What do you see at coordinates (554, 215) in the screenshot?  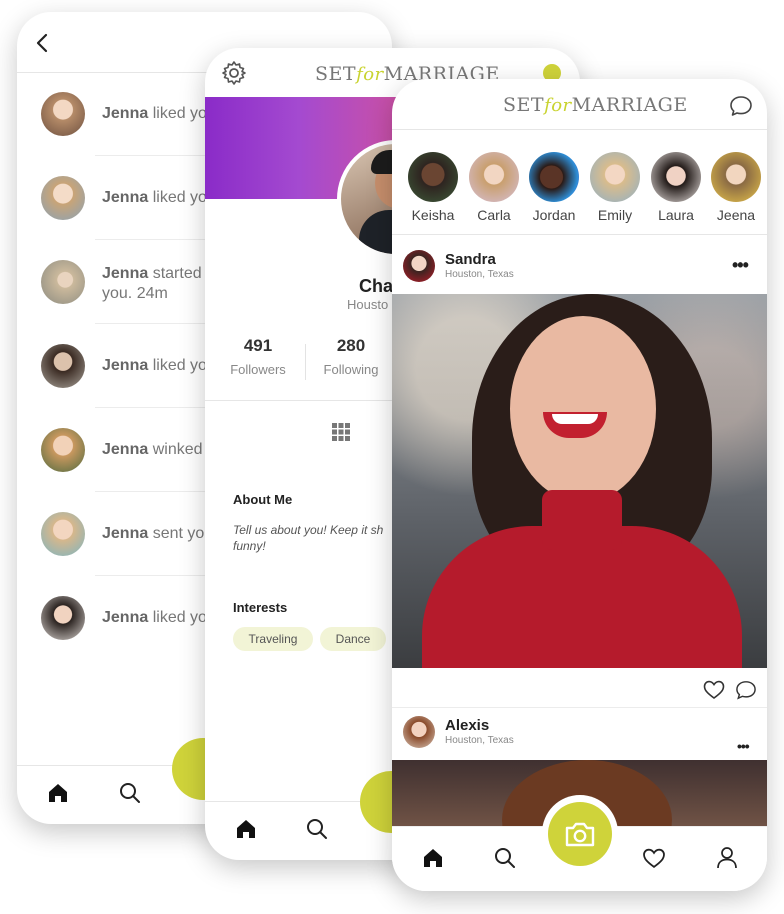 I see `story-name: Jordan` at bounding box center [554, 215].